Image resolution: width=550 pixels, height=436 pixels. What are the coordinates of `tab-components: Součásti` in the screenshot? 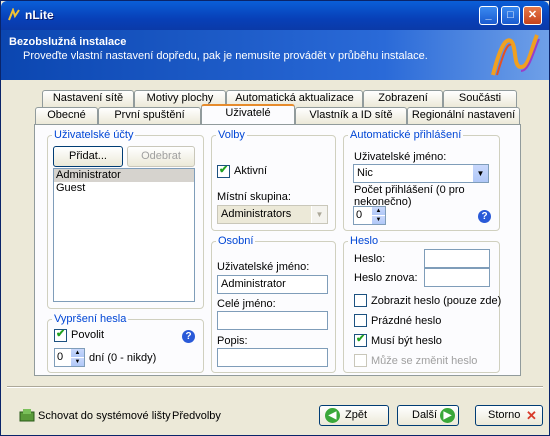 It's located at (480, 98).